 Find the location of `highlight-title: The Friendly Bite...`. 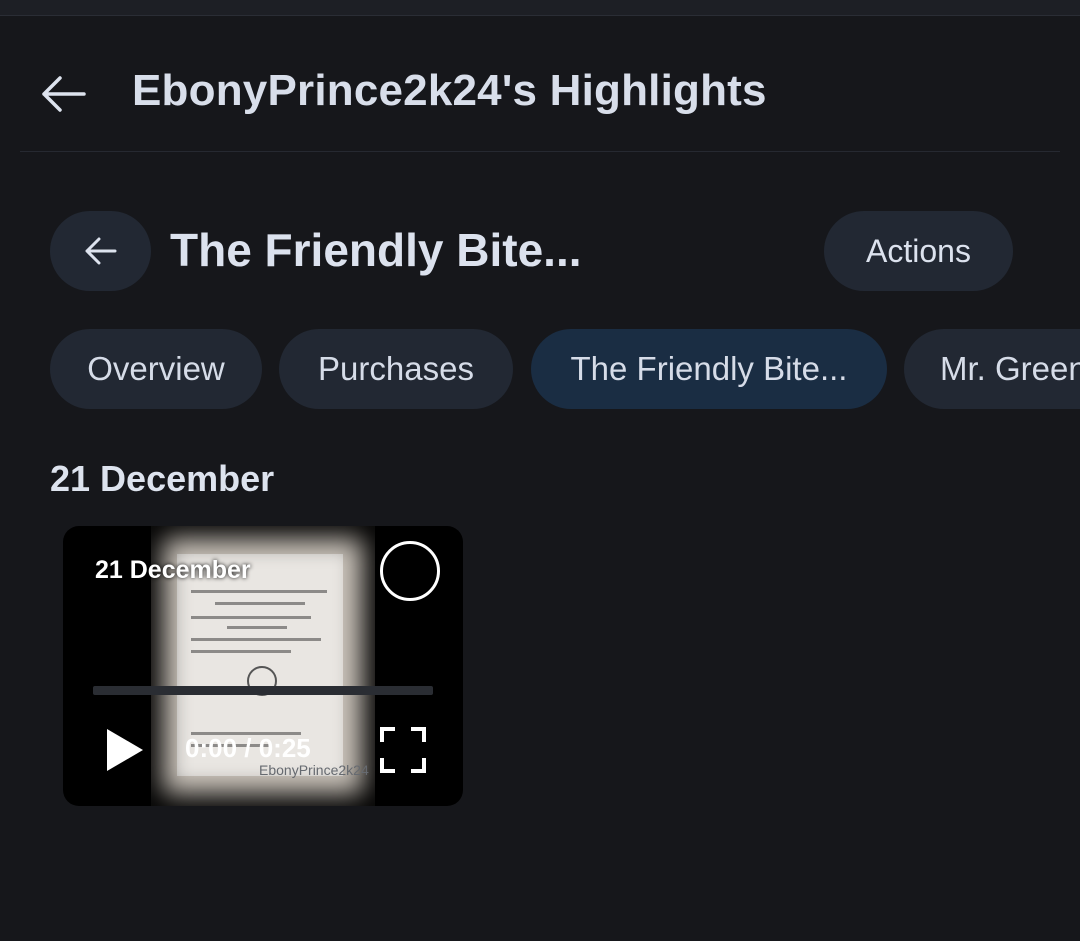

highlight-title: The Friendly Bite... is located at coordinates (376, 250).